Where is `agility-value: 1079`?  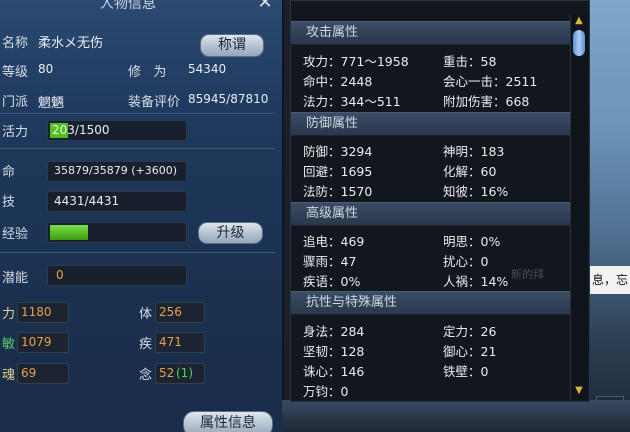 agility-value: 1079 is located at coordinates (36, 342).